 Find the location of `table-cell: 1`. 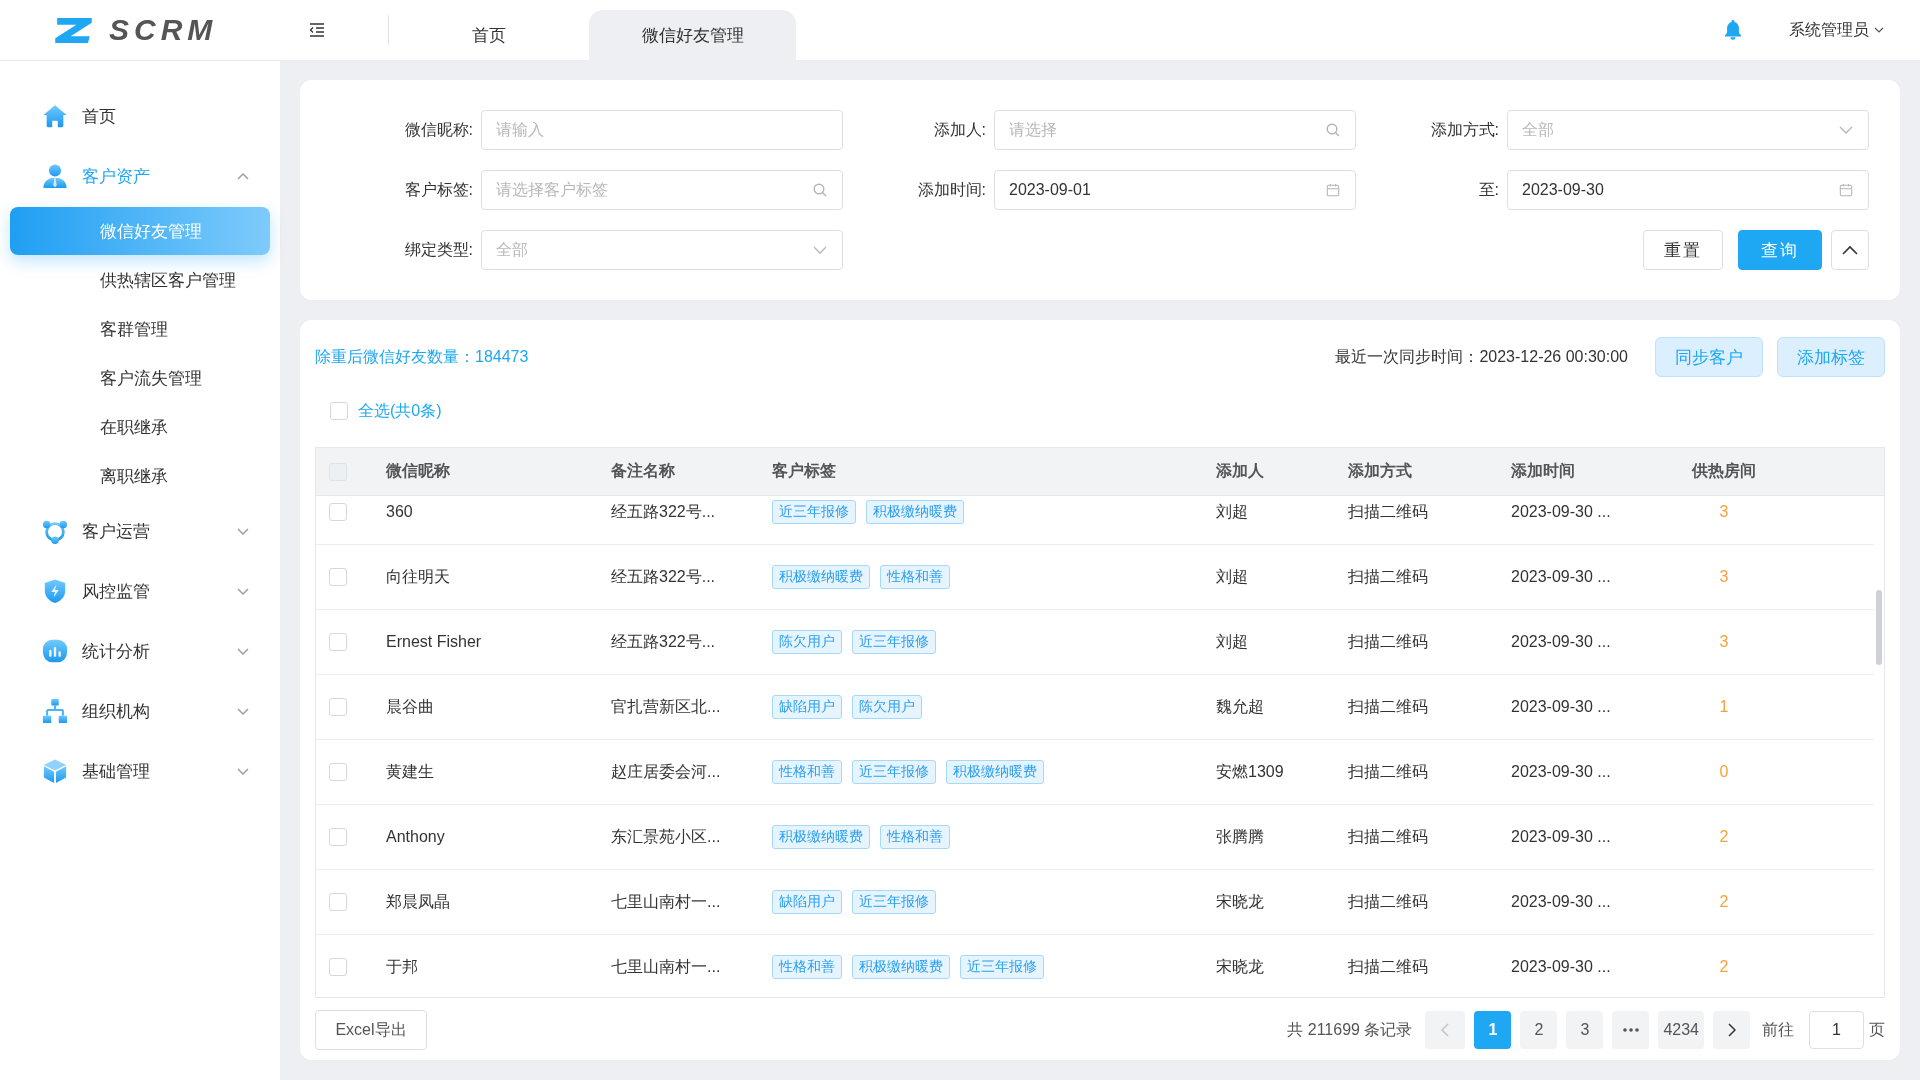

table-cell: 1 is located at coordinates (1724, 707).